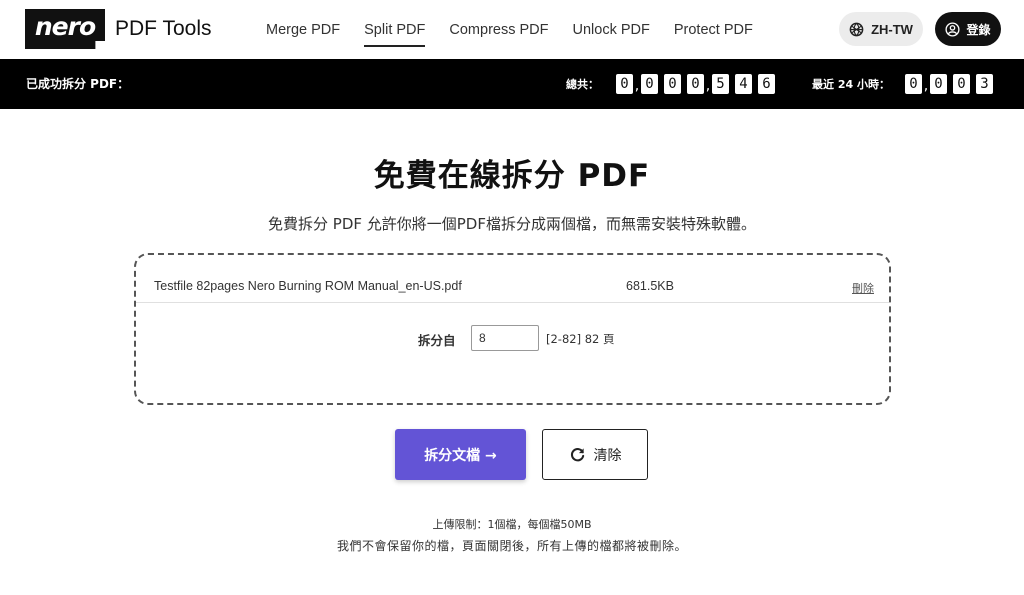 The height and width of the screenshot is (595, 1024). Describe the element at coordinates (611, 30) in the screenshot. I see `nav-unlock-pdf: Unlock PDF` at that location.